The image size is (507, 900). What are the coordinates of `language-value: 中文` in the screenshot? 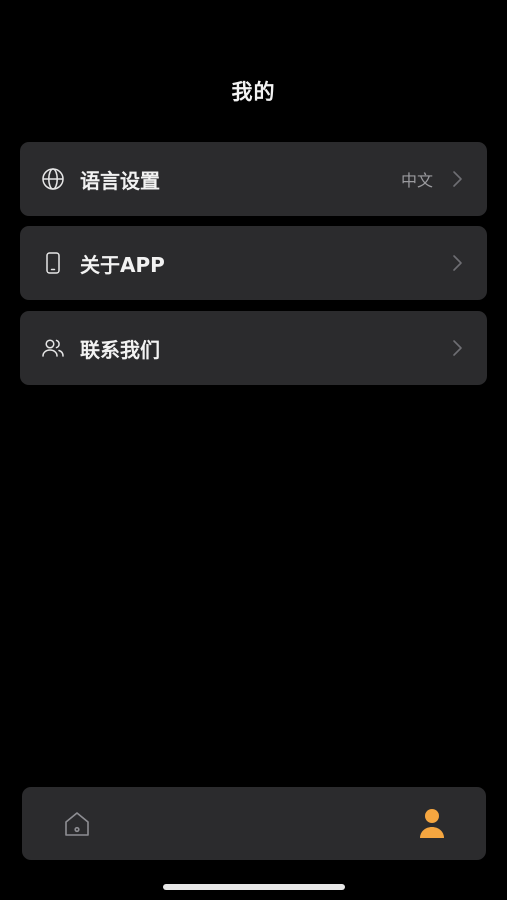 It's located at (416, 180).